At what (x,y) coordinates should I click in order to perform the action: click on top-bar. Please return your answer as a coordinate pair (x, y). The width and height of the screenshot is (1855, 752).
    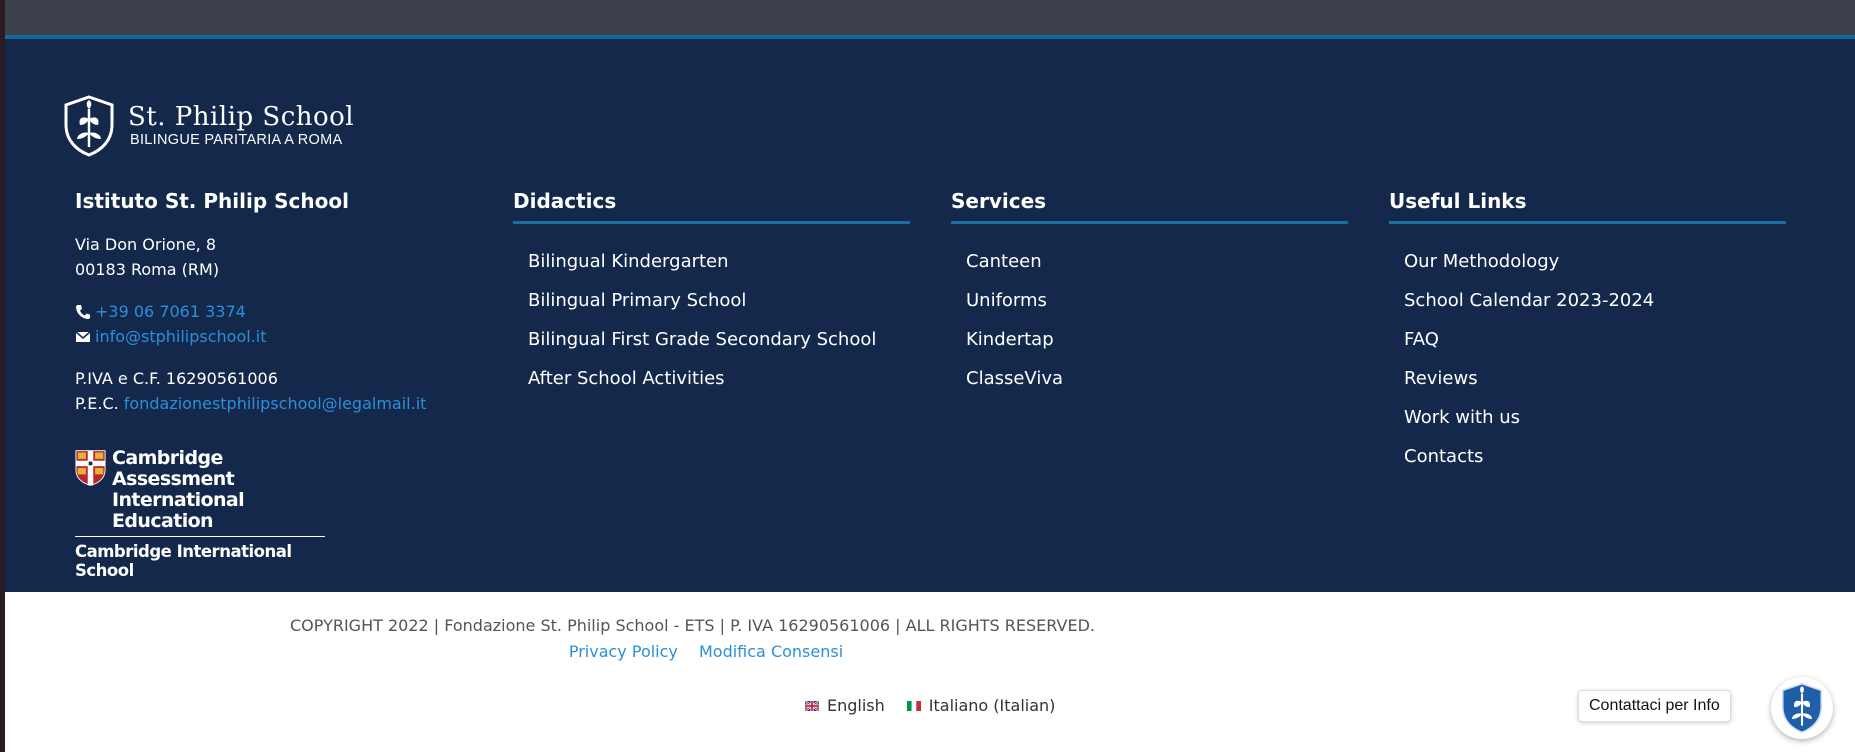
    Looking at the image, I should click on (930, 17).